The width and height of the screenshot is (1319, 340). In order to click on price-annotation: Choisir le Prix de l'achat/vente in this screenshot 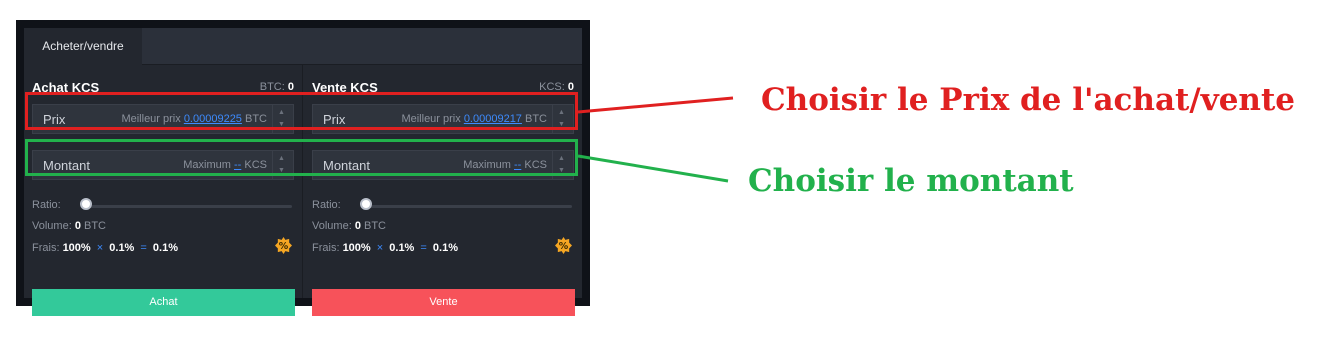, I will do `click(1028, 100)`.